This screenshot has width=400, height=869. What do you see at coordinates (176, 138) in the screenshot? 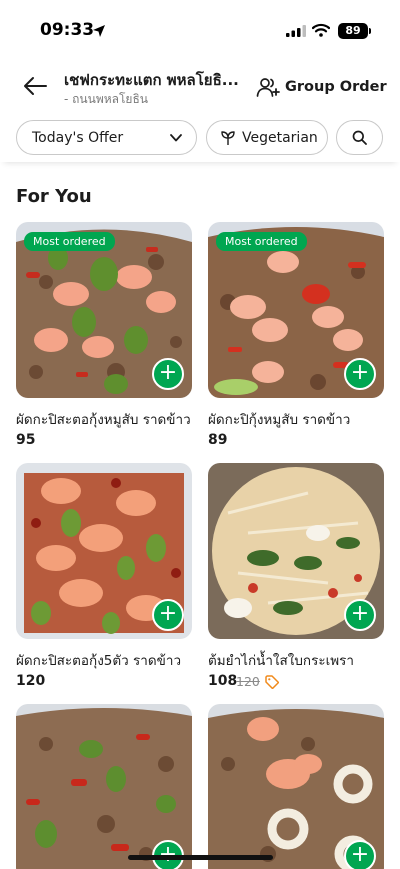
I see `chevron-down-icon` at bounding box center [176, 138].